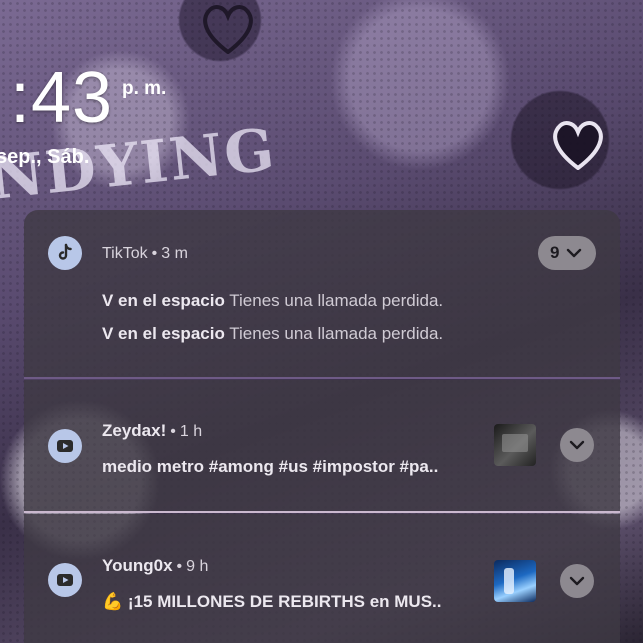 This screenshot has width=643, height=643. Describe the element at coordinates (137, 565) in the screenshot. I see `app-name: Young0x` at that location.